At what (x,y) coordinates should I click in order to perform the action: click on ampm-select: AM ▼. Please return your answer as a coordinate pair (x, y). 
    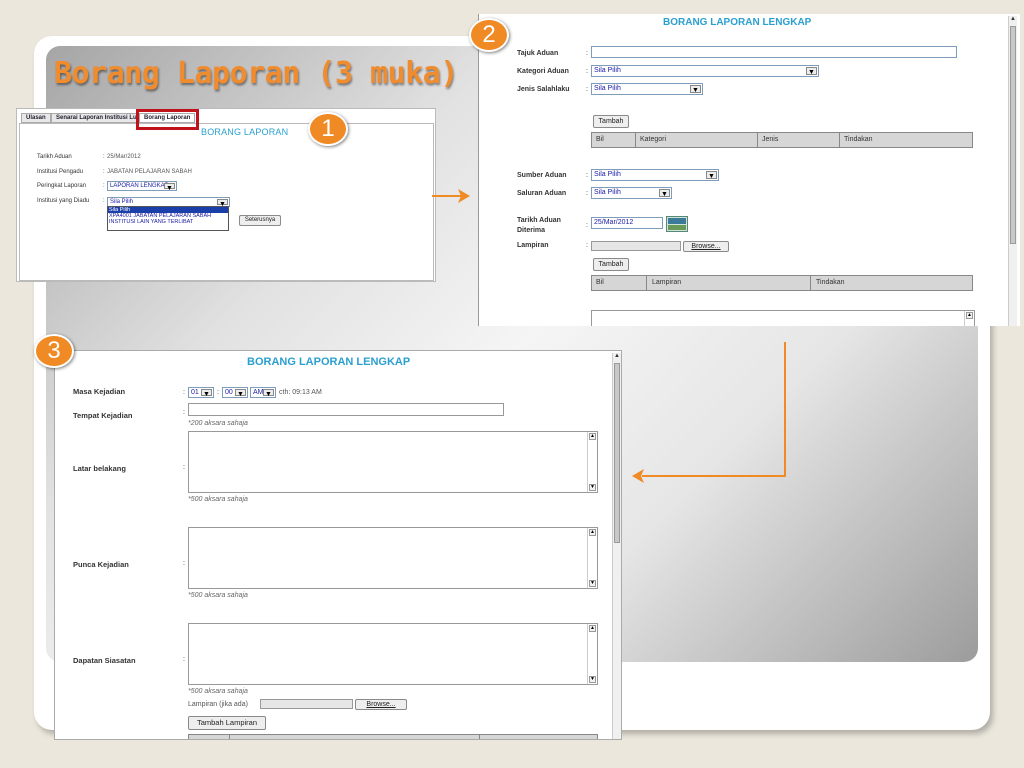
    Looking at the image, I should click on (263, 392).